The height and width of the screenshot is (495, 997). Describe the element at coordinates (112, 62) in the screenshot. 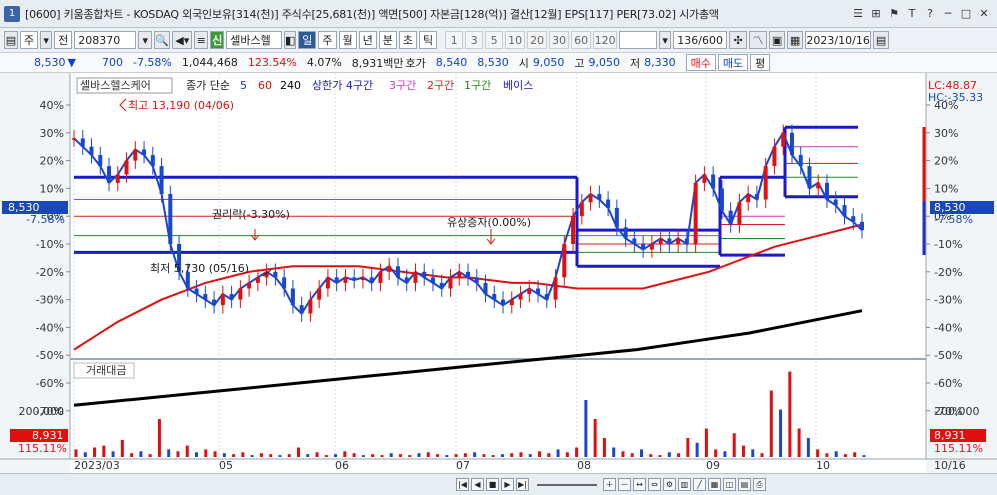

I see `price-change: 700` at that location.